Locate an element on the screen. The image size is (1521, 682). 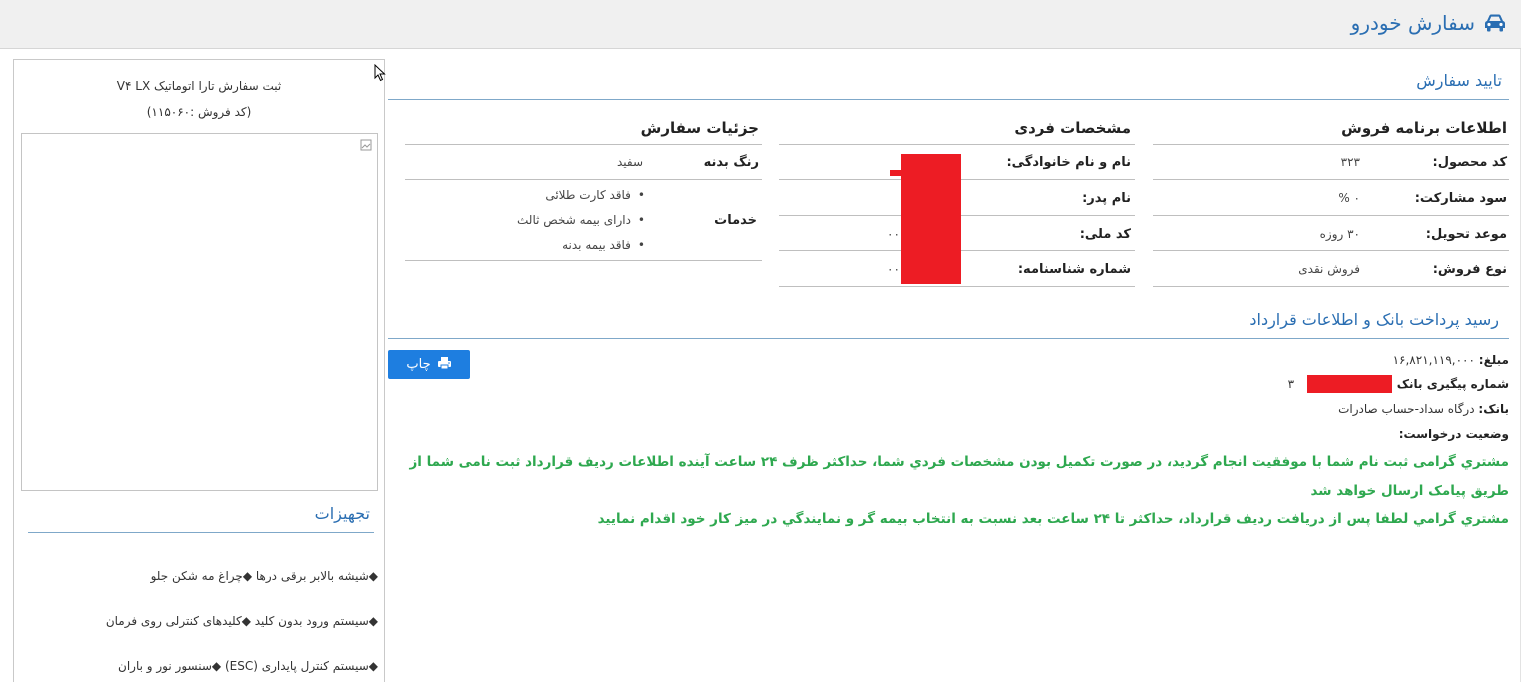
order-details-header: جزئیات سفارش is located at coordinates (699, 128).